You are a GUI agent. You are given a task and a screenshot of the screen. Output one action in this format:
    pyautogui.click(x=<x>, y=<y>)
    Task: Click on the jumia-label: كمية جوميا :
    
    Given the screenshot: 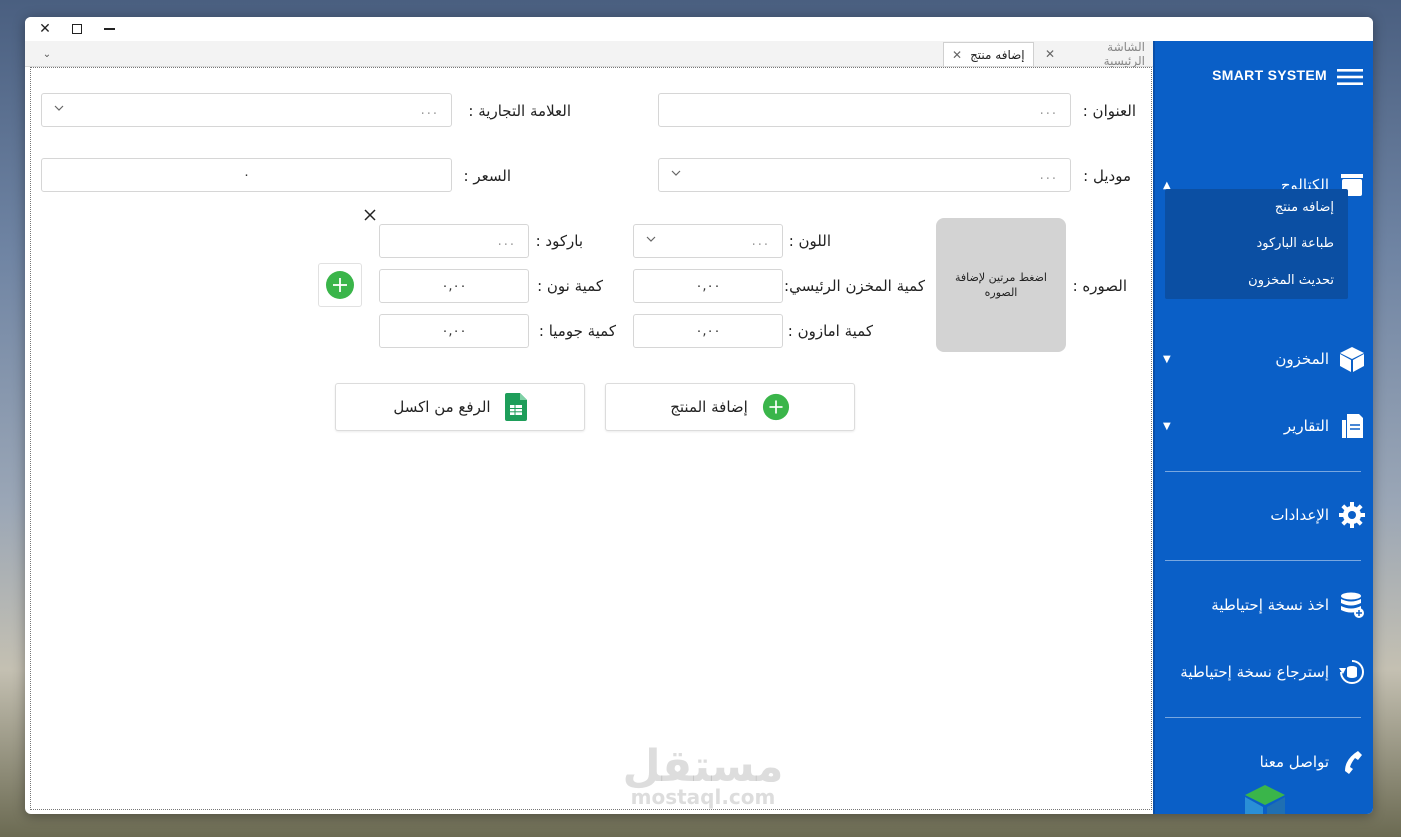 What is the action you would take?
    pyautogui.click(x=577, y=331)
    